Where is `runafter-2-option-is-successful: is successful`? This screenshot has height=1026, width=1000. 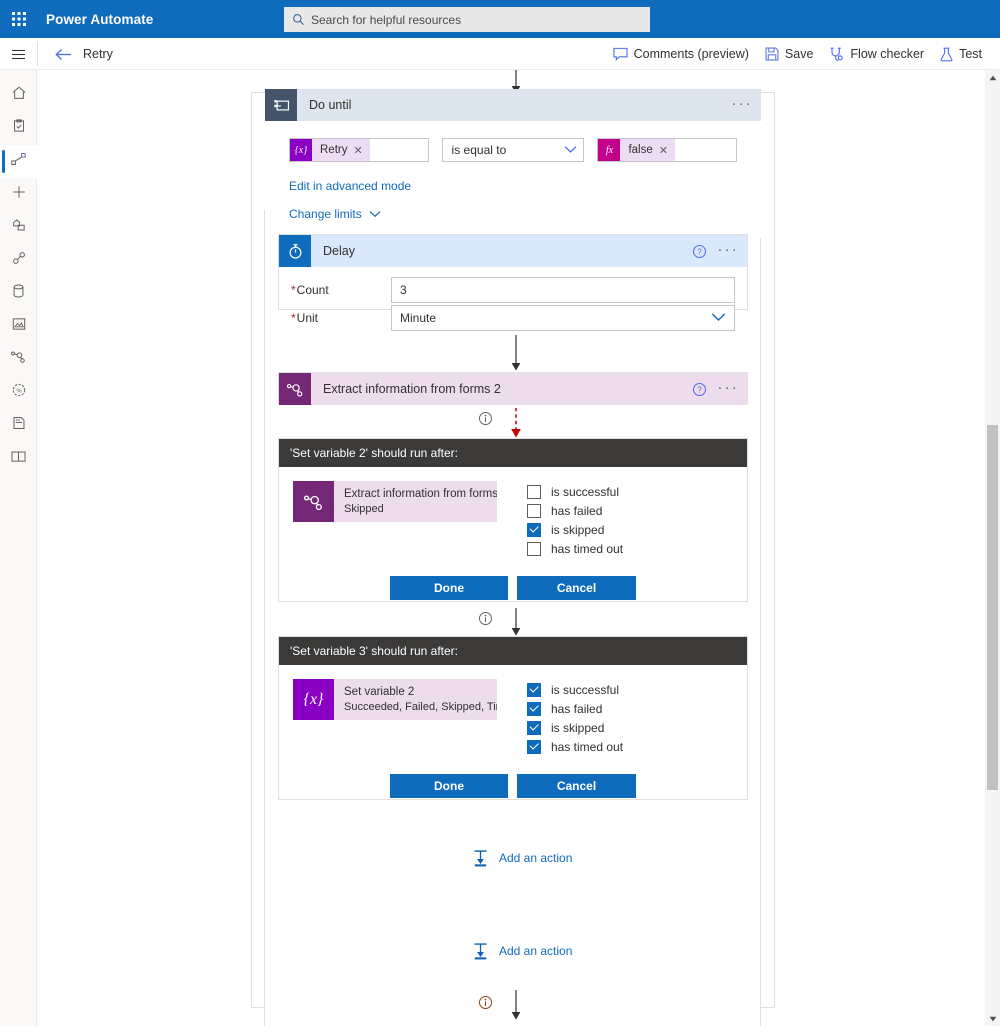
runafter-2-option-is-successful: is successful is located at coordinates (575, 689).